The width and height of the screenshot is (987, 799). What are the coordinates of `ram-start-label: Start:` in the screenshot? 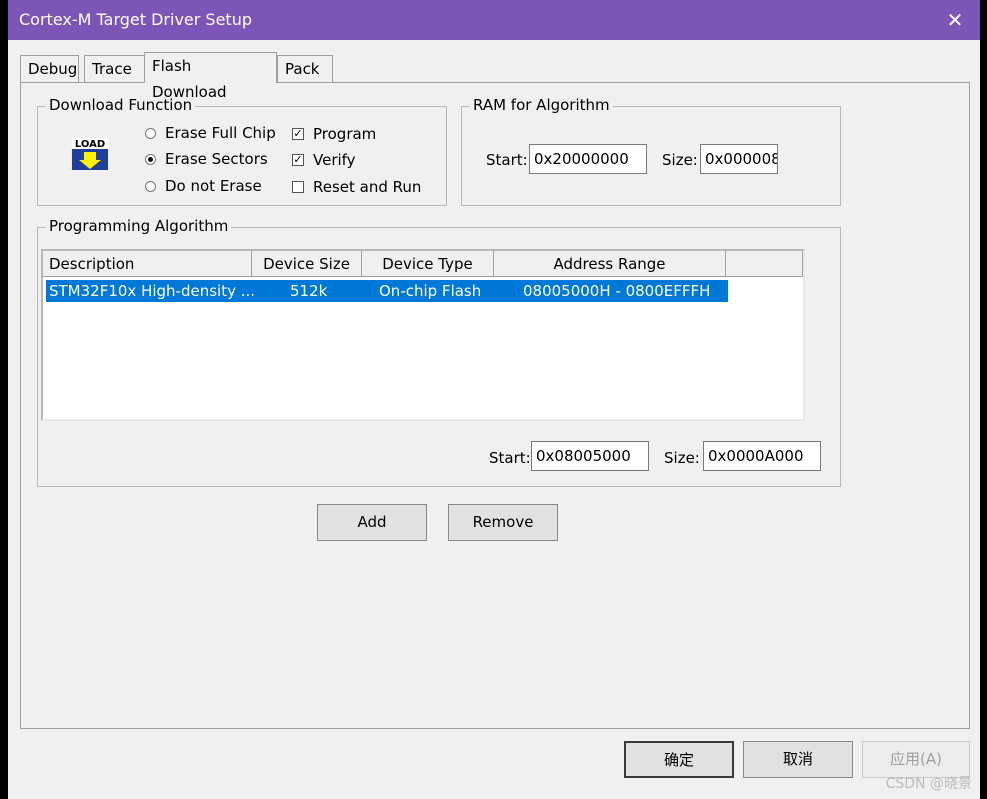 It's located at (507, 160).